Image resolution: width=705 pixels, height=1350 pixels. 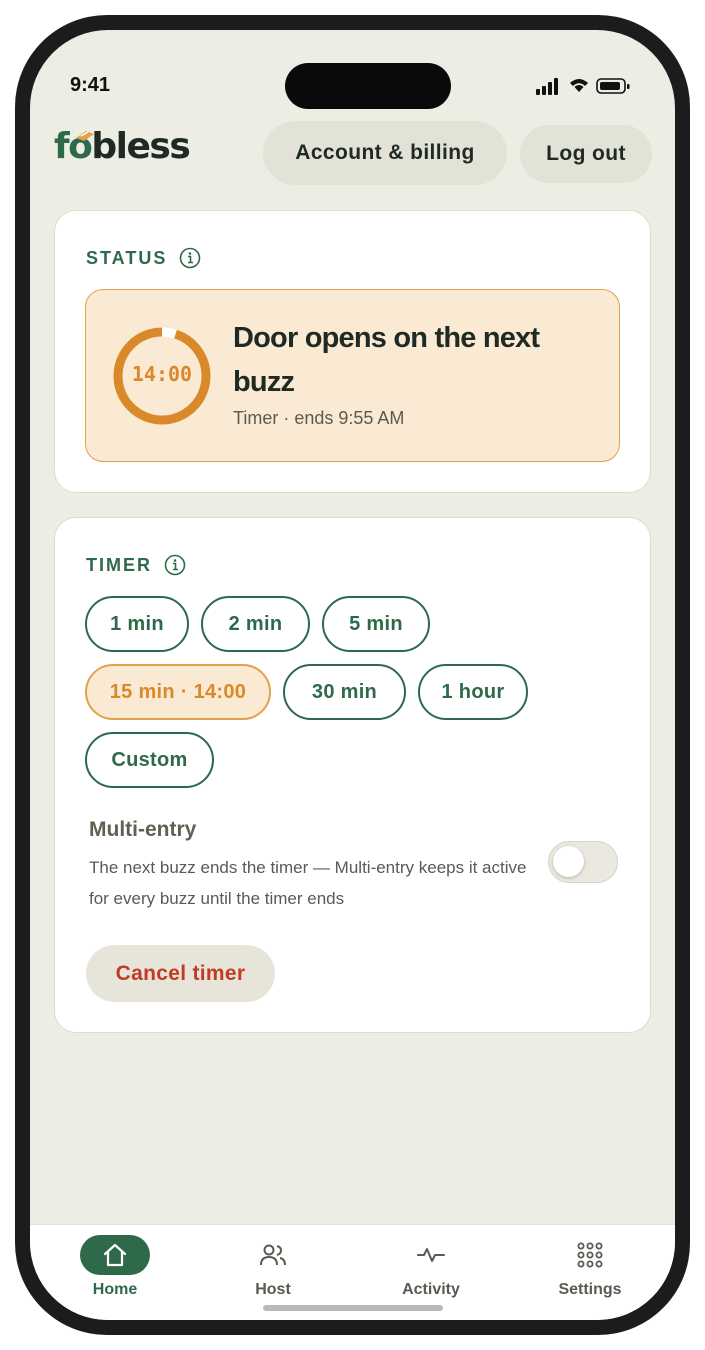 What do you see at coordinates (119, 564) in the screenshot?
I see `timer-label: TIMER` at bounding box center [119, 564].